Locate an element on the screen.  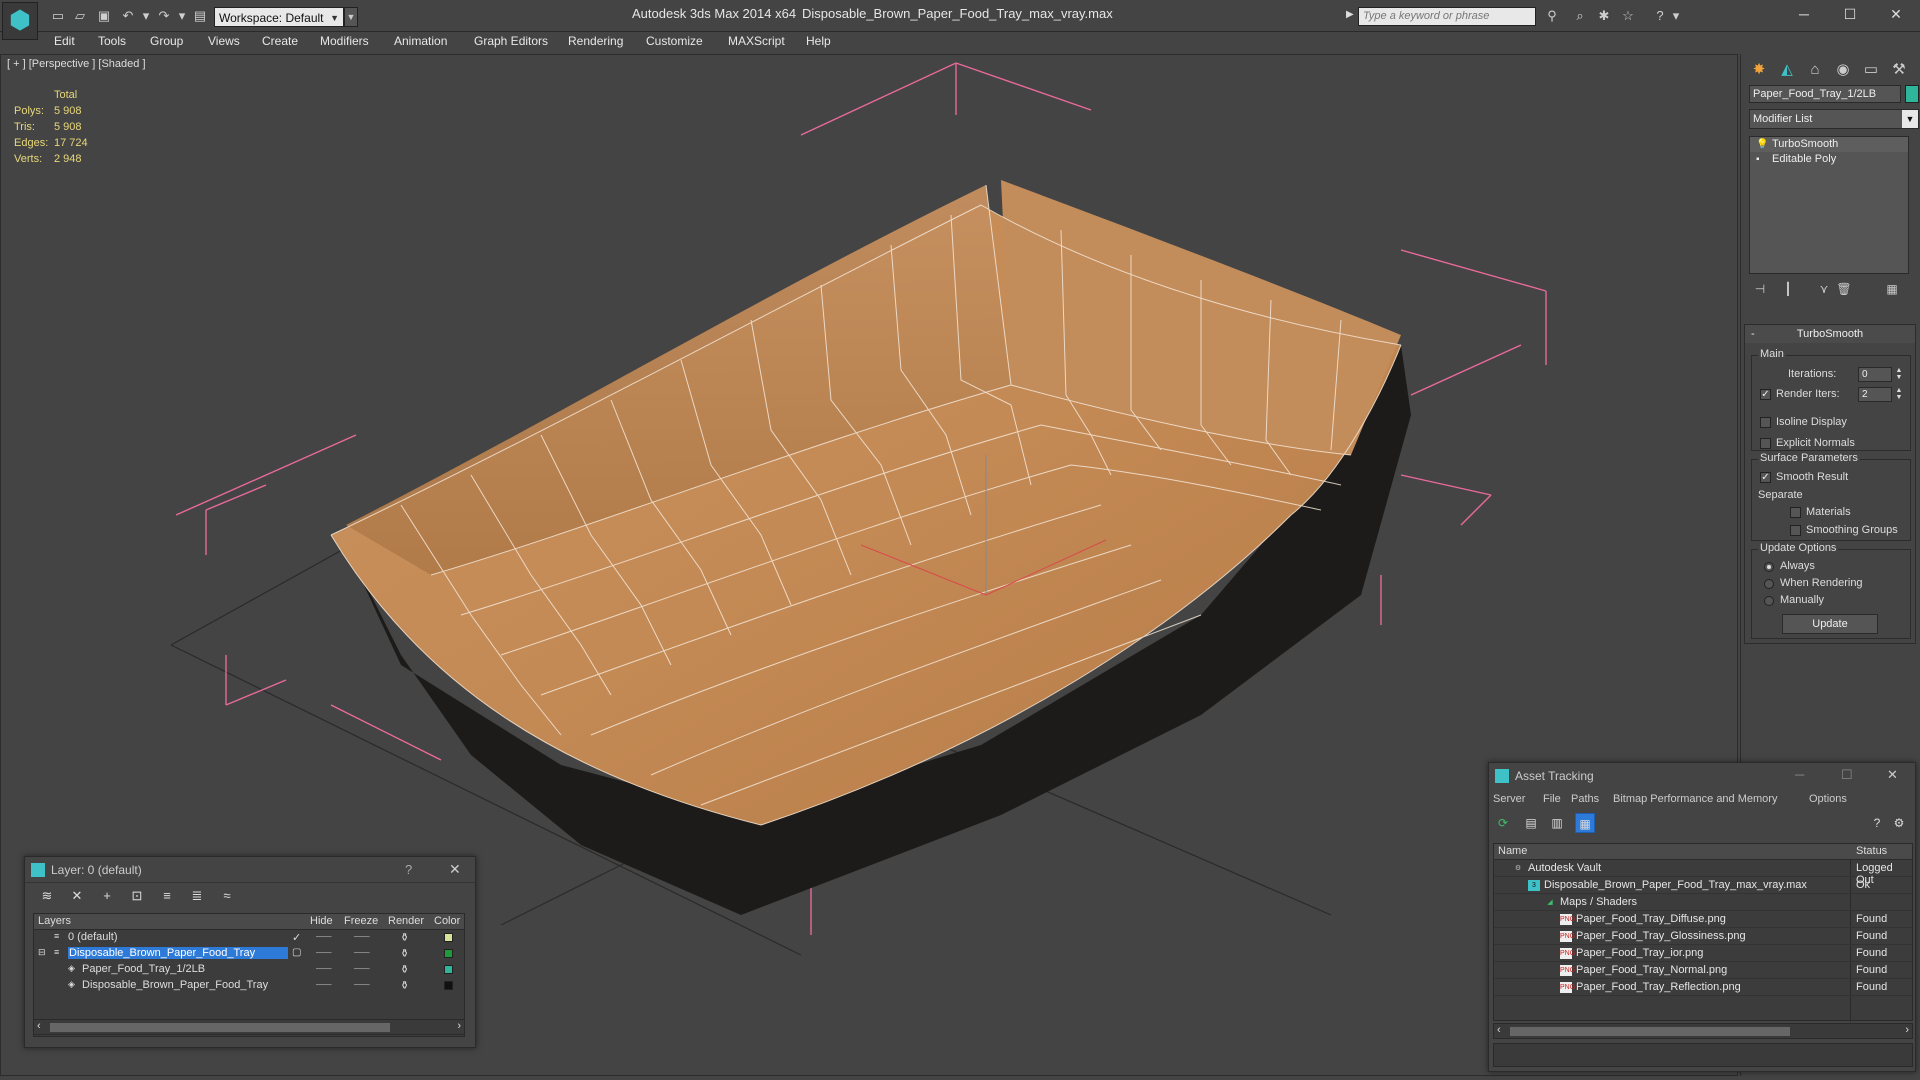
table-row: PNG Paper_Food_Tray_ior.png Found is located at coordinates (1703, 953).